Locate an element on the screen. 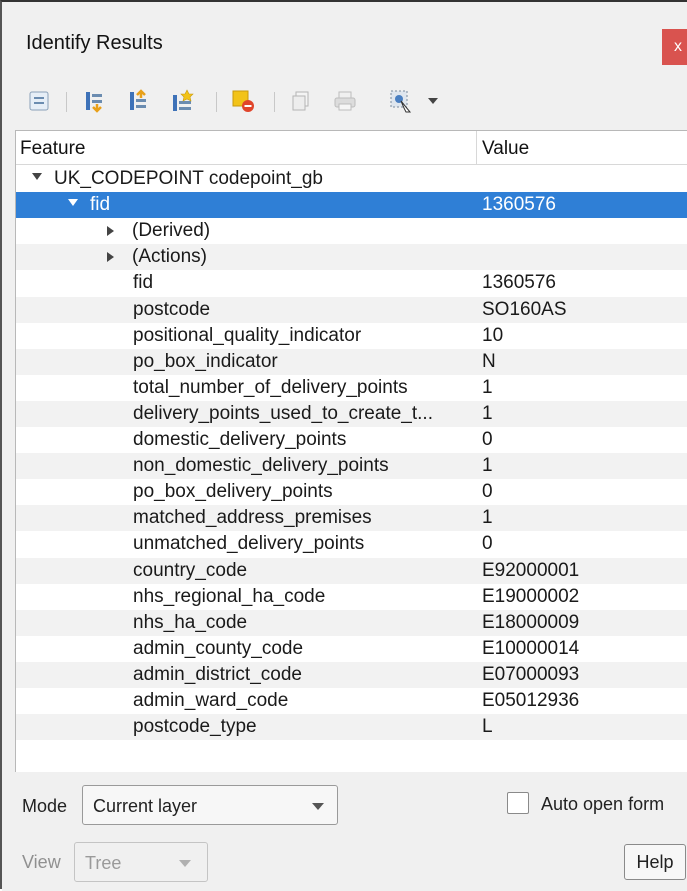 The image size is (687, 891). expand-all-icon is located at coordinates (95, 101).